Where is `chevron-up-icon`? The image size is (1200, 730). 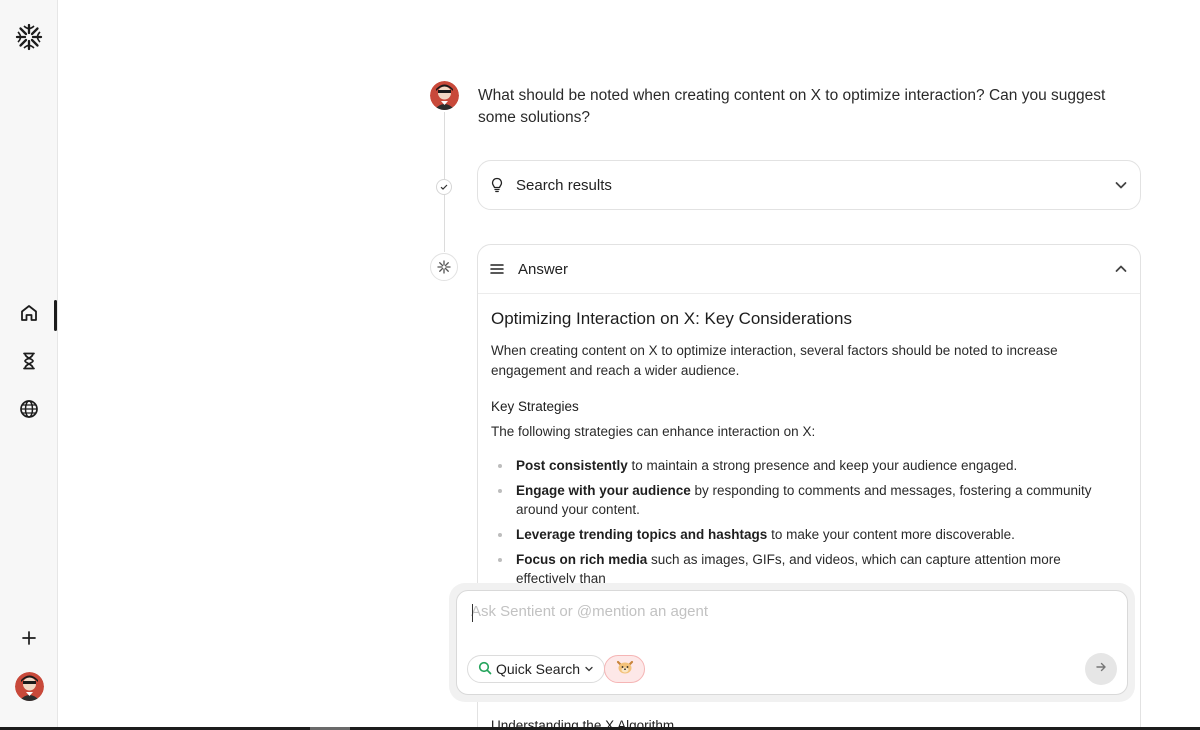 chevron-up-icon is located at coordinates (1121, 271).